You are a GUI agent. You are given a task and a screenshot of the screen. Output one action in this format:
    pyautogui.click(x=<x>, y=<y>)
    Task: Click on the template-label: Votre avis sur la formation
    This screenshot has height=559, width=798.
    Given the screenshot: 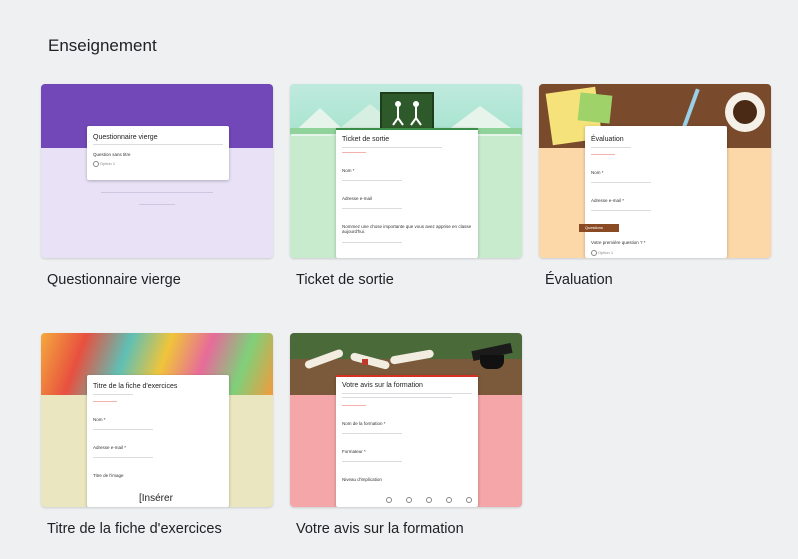 What is the action you would take?
    pyautogui.click(x=380, y=529)
    